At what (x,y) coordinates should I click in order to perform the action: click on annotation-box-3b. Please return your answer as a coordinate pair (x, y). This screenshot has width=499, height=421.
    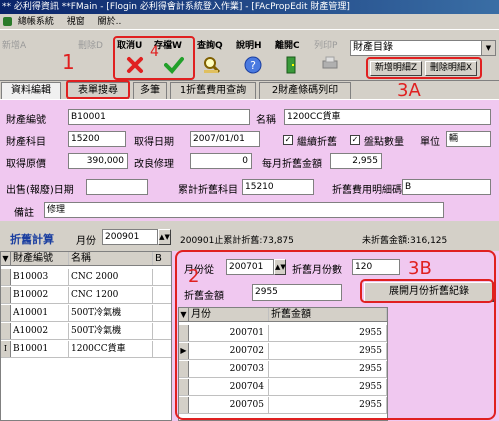
    Looking at the image, I should click on (427, 291).